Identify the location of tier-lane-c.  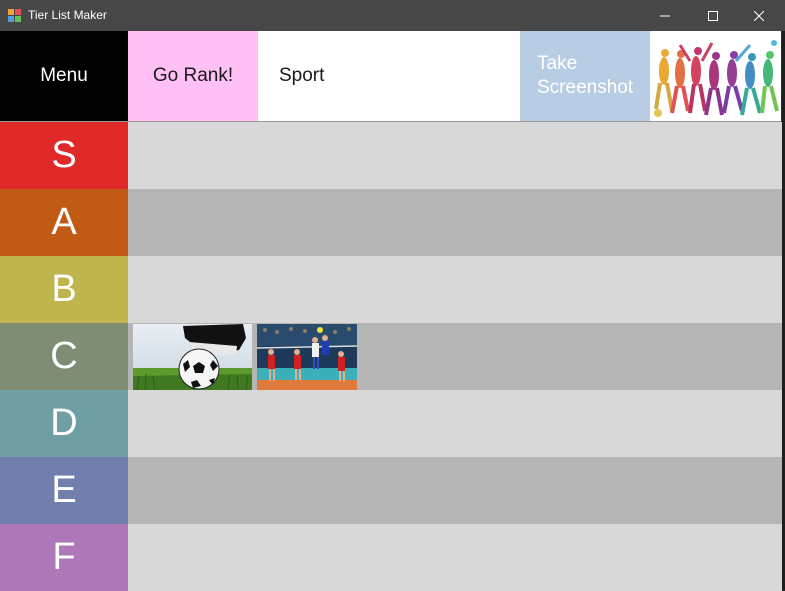
(455, 356).